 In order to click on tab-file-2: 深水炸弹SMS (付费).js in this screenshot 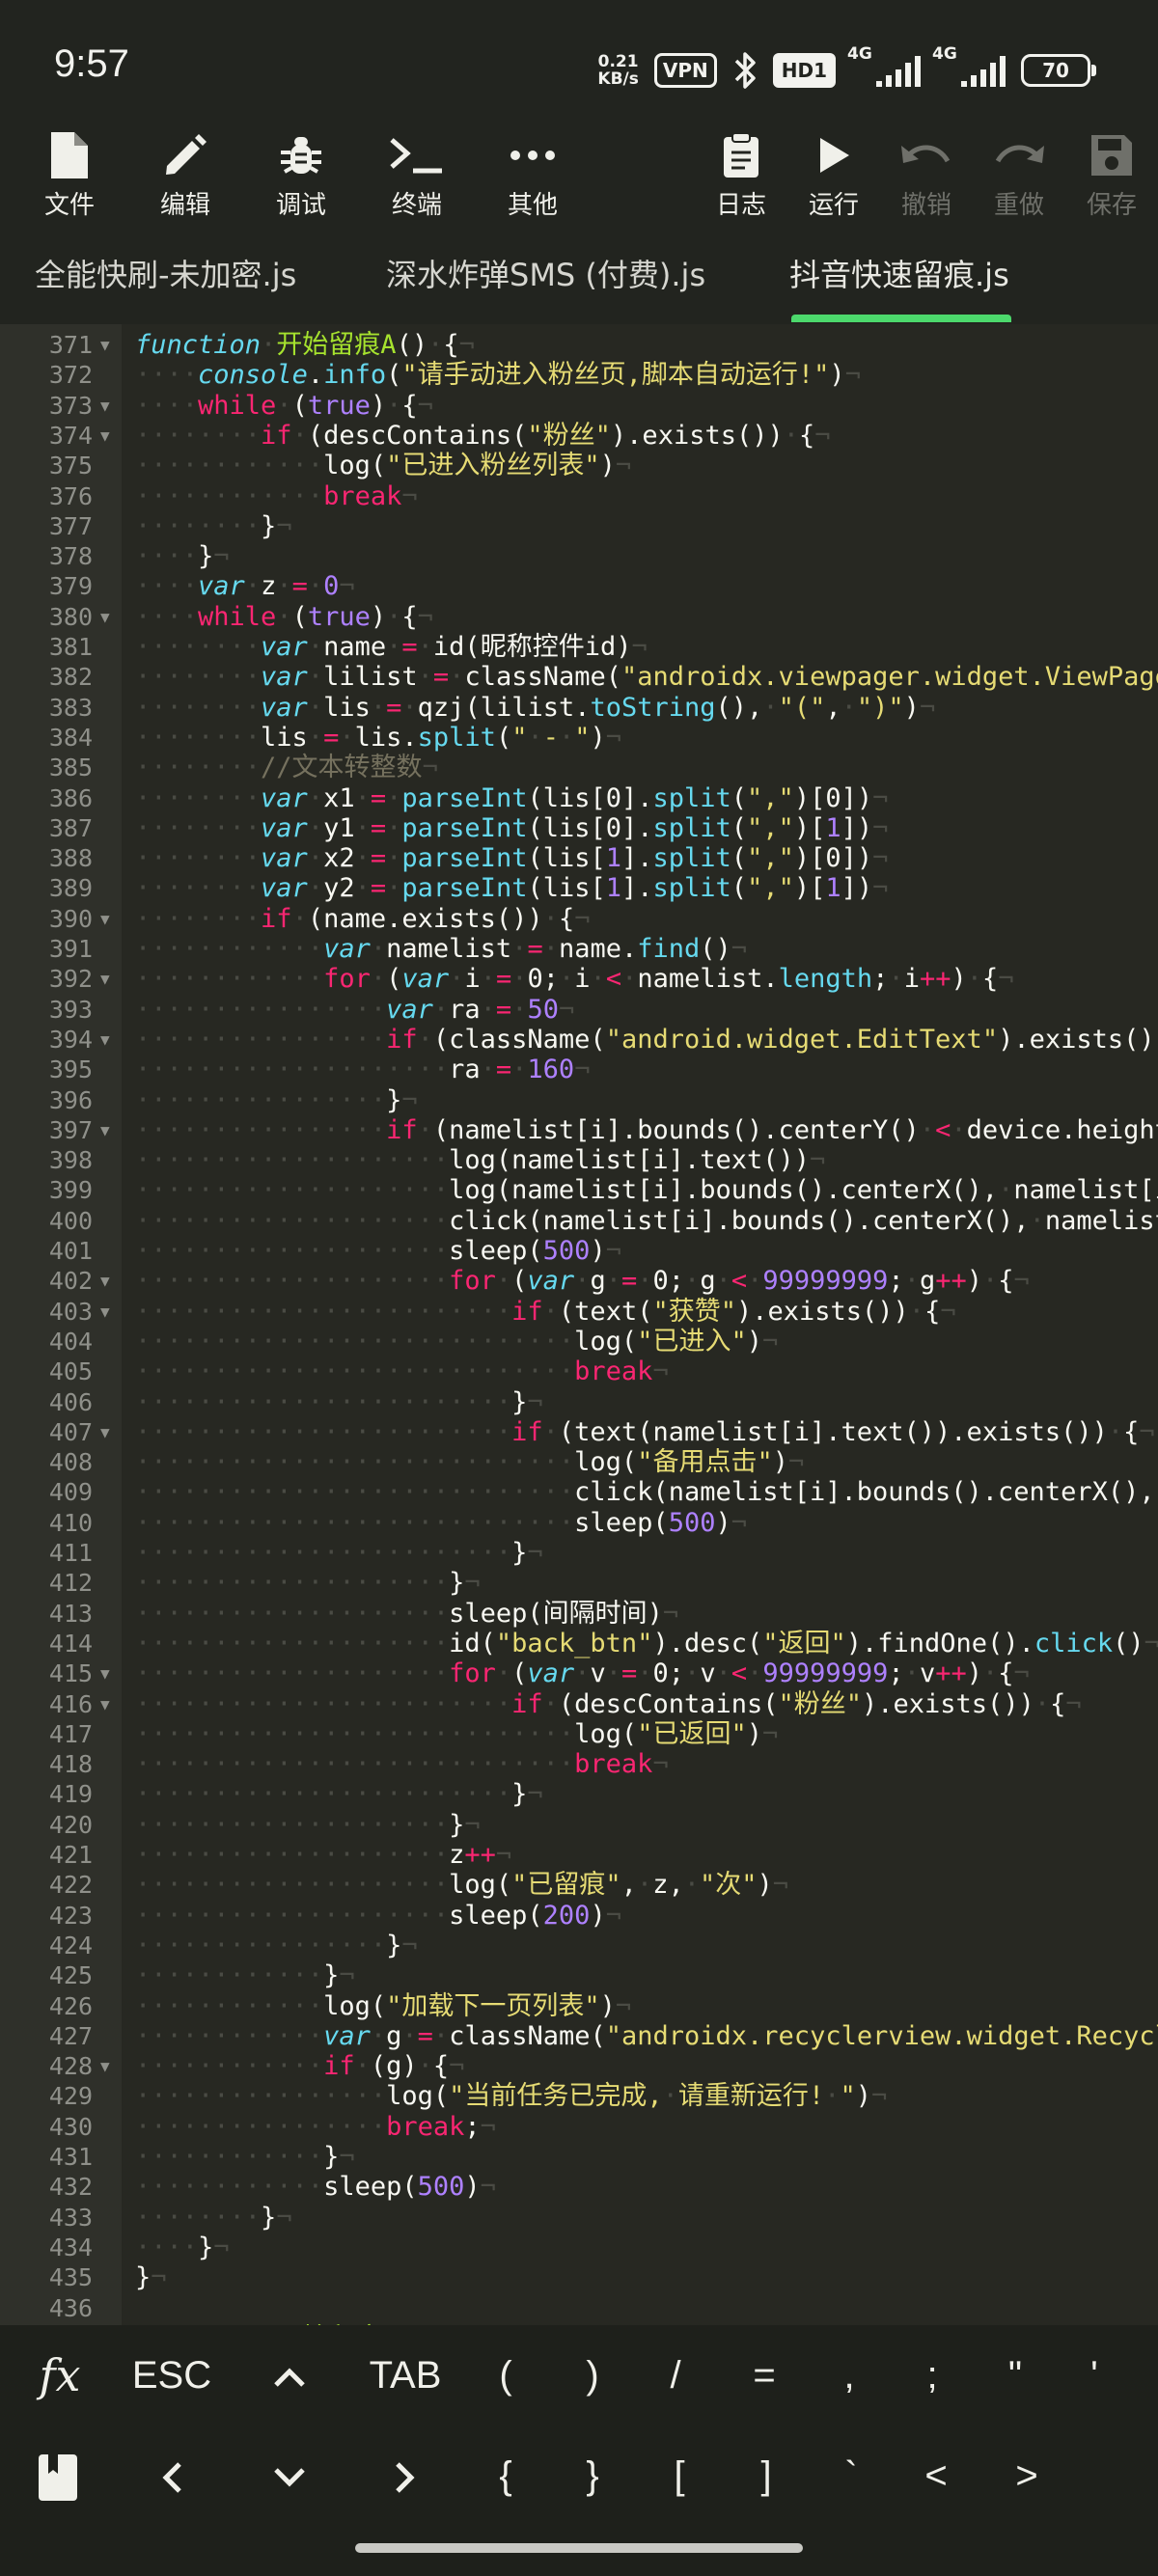, I will do `click(545, 275)`.